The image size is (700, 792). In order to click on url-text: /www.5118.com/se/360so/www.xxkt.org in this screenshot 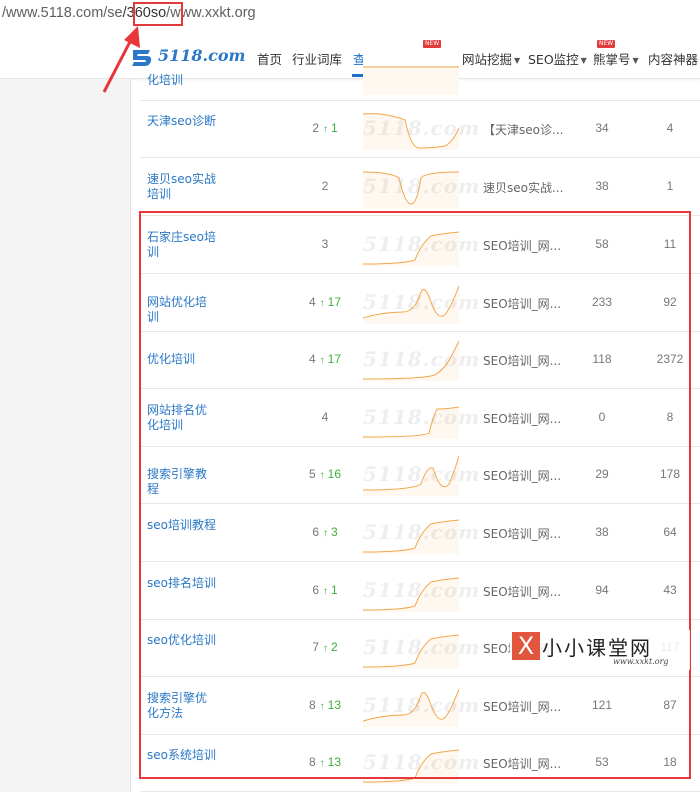, I will do `click(129, 13)`.